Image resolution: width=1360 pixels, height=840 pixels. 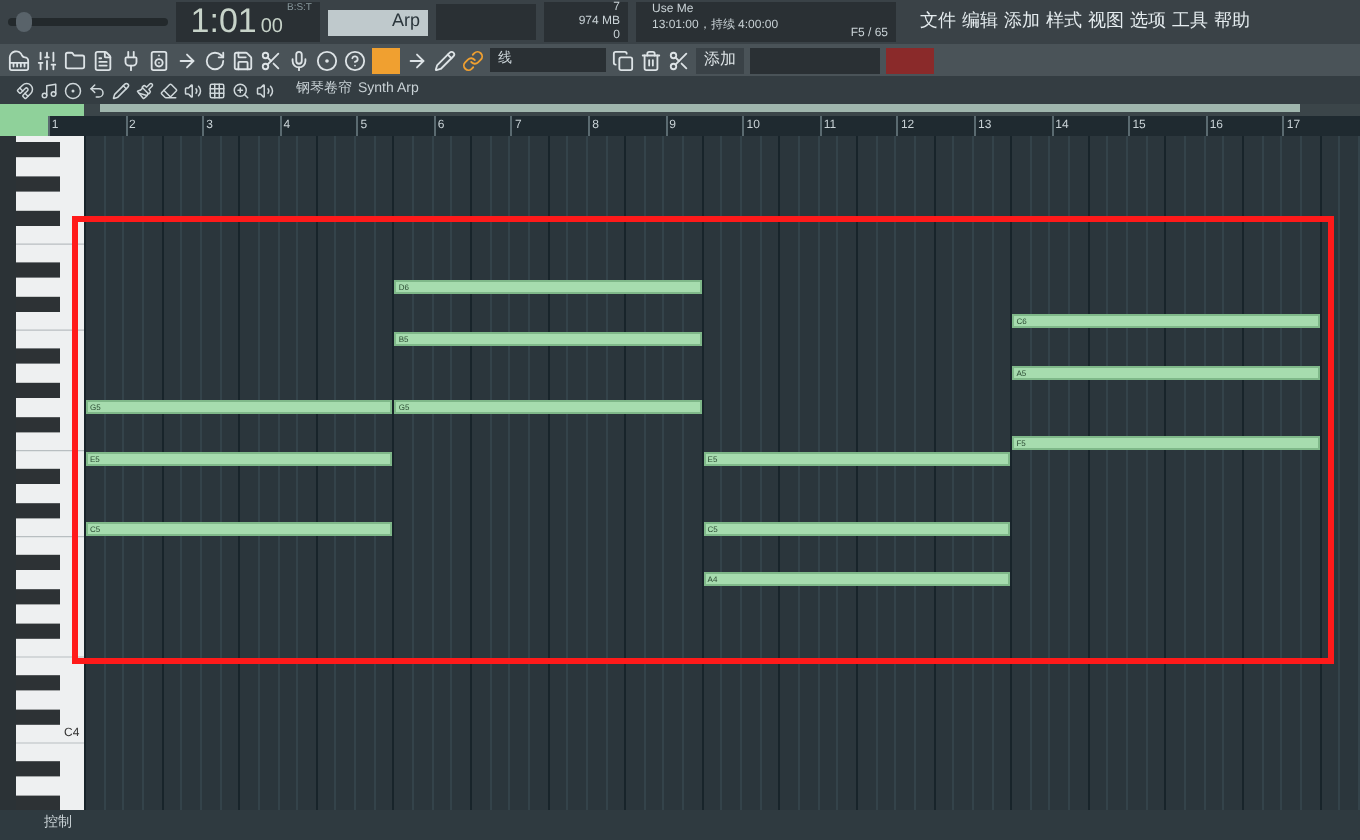 What do you see at coordinates (75, 60) in the screenshot?
I see `folder-icon` at bounding box center [75, 60].